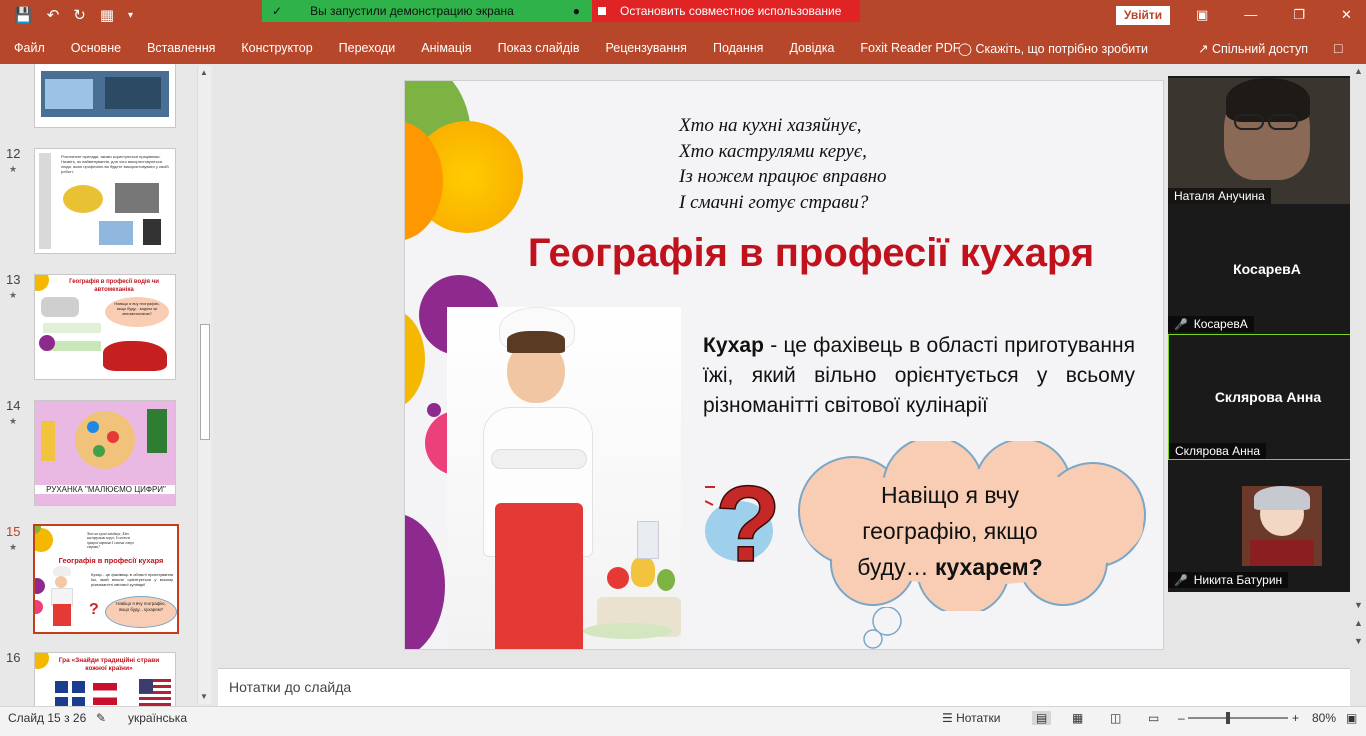  Describe the element at coordinates (434, 410) in the screenshot. I see `decor-circle` at that location.